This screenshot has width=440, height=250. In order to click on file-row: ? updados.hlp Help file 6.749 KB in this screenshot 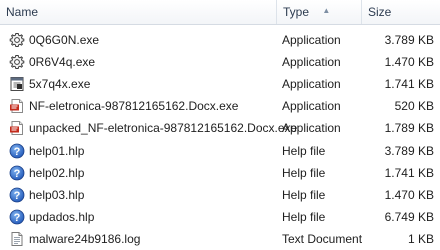, I will do `click(220, 217)`.